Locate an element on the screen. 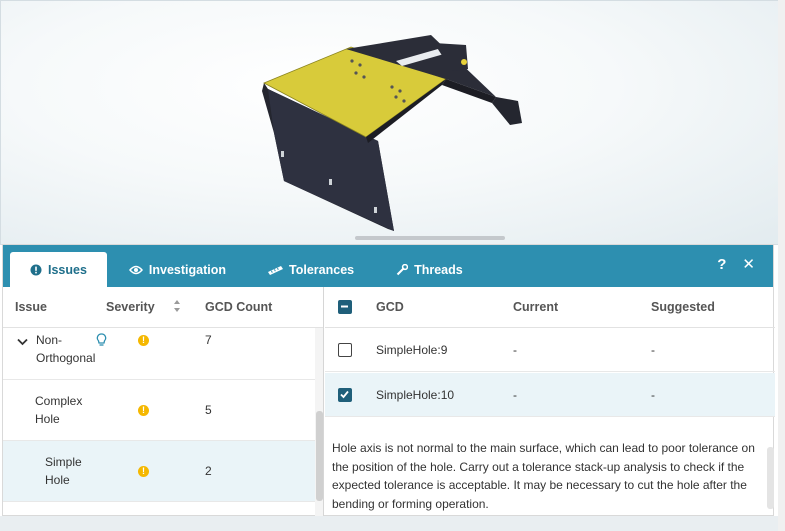 The height and width of the screenshot is (531, 785). chevron-down-icon is located at coordinates (22, 342).